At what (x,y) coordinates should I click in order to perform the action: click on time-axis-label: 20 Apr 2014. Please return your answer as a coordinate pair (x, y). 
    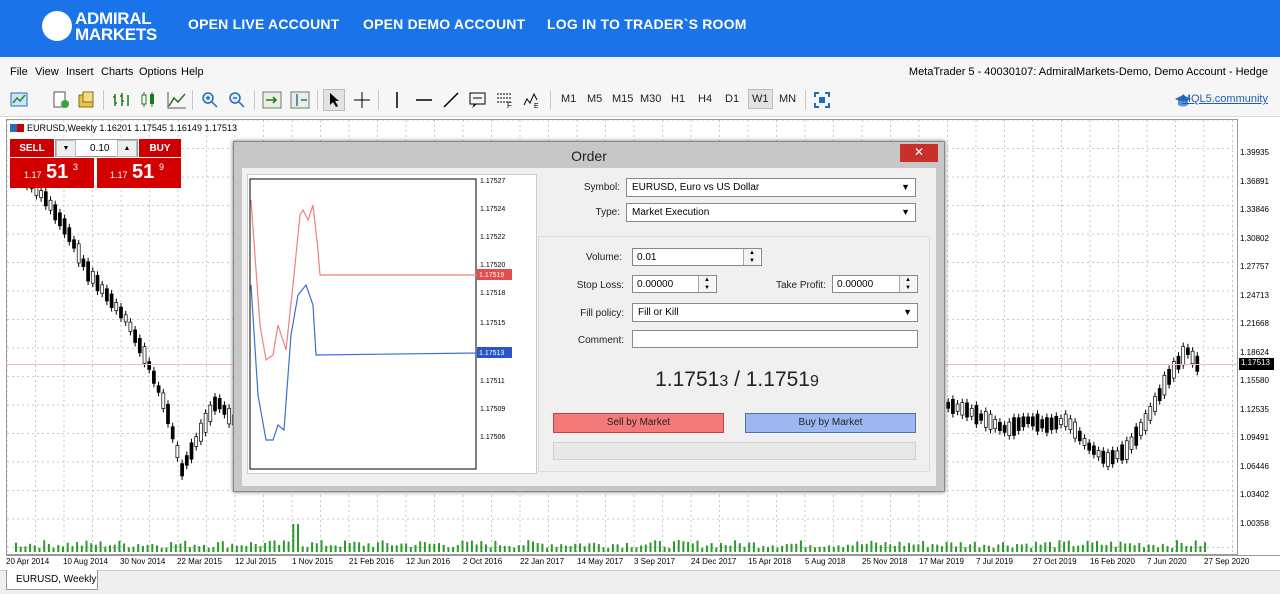
    Looking at the image, I should click on (28, 561).